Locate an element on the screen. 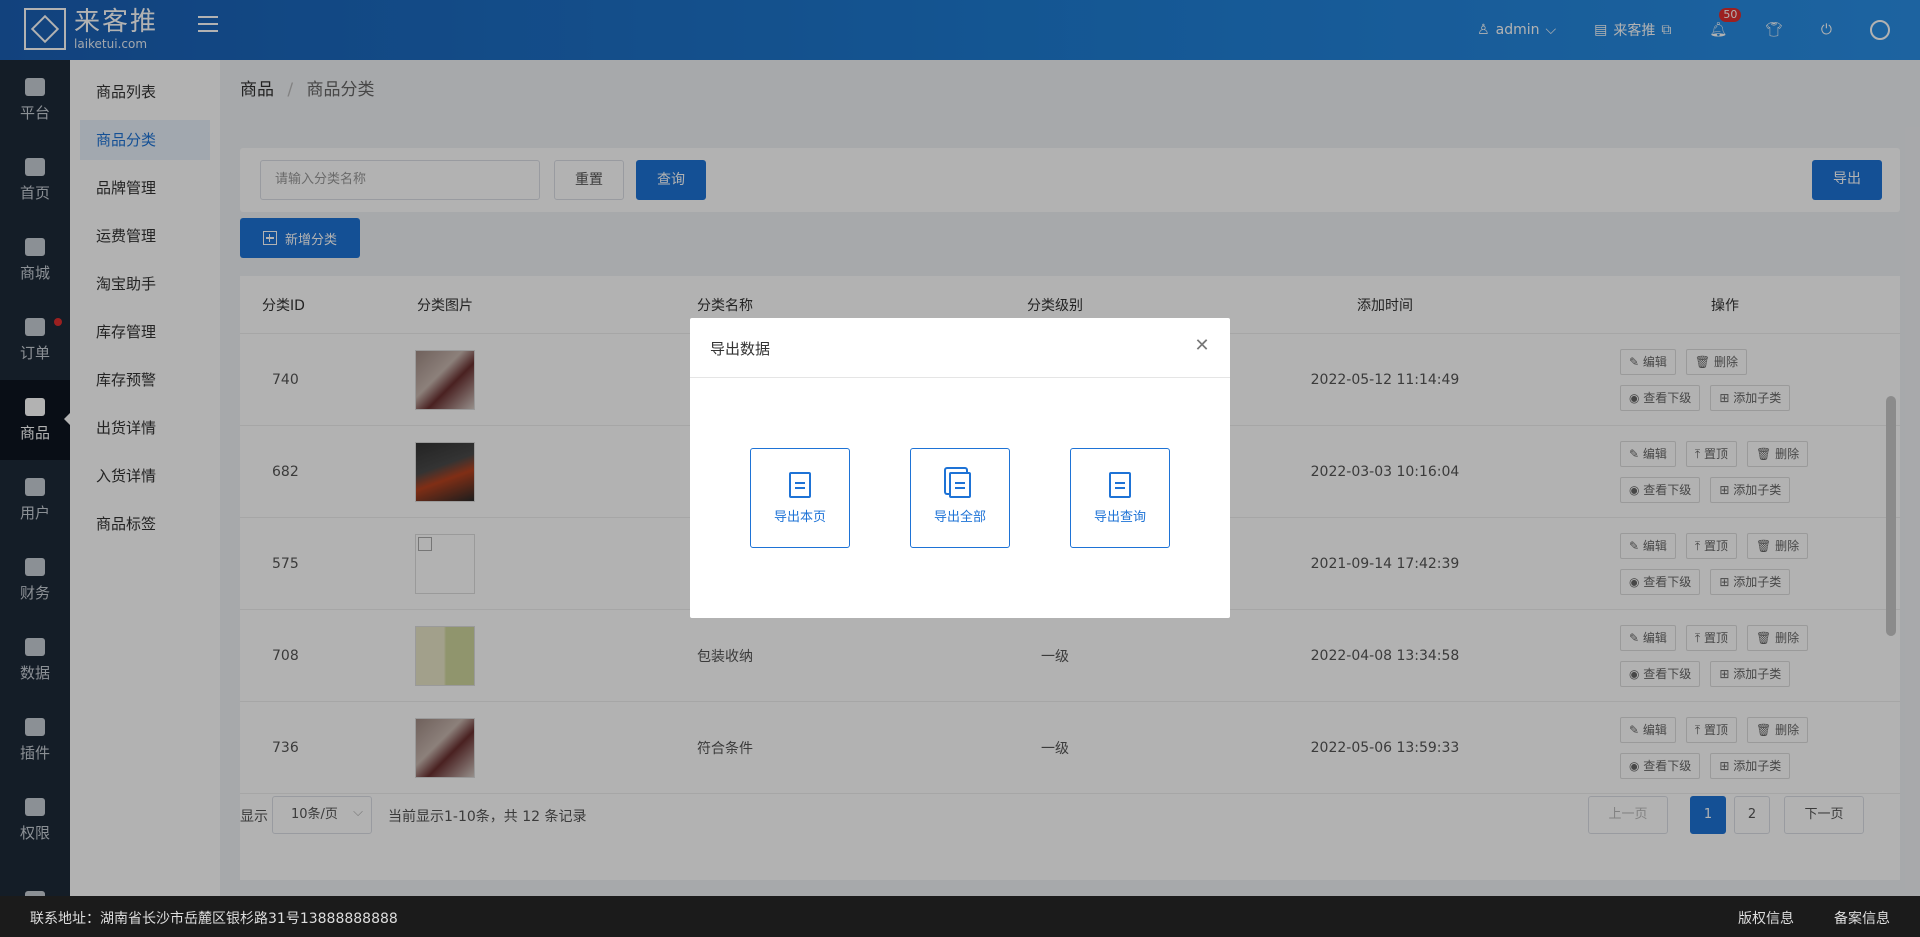 This screenshot has width=1920, height=937. export-option-label: 导出全部 is located at coordinates (959, 517).